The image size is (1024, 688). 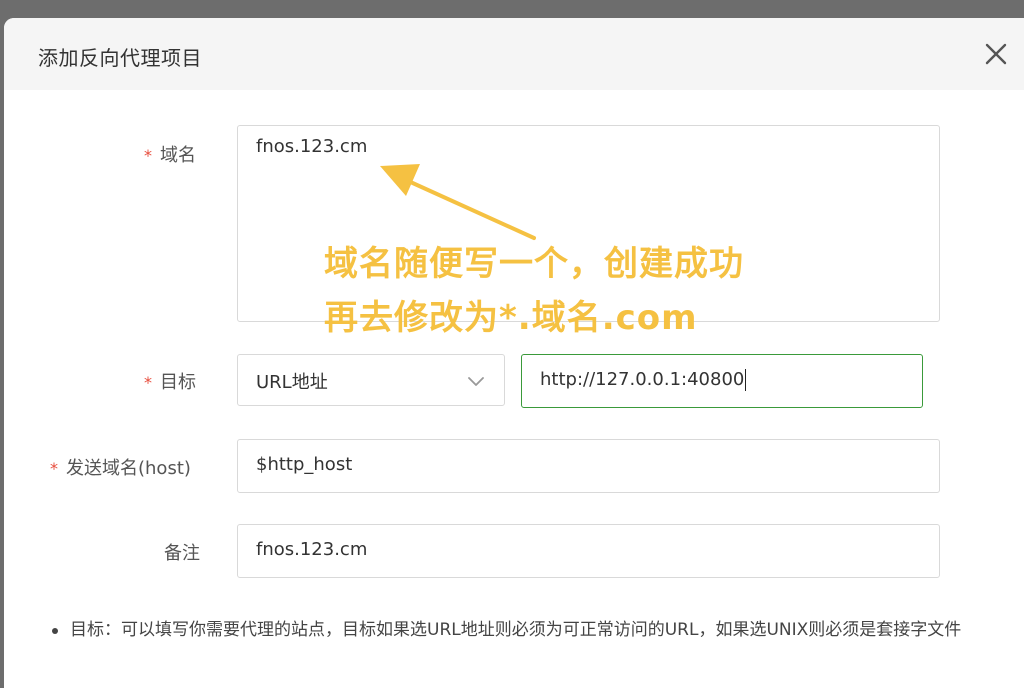 I want to click on backdrop, so click(x=512, y=9).